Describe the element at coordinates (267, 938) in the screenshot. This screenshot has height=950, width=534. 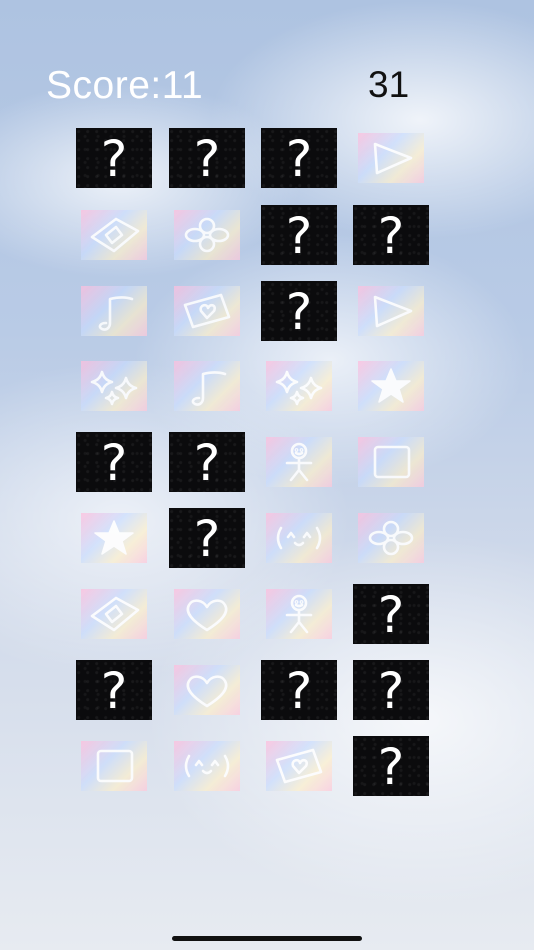
I see `home-indicator` at that location.